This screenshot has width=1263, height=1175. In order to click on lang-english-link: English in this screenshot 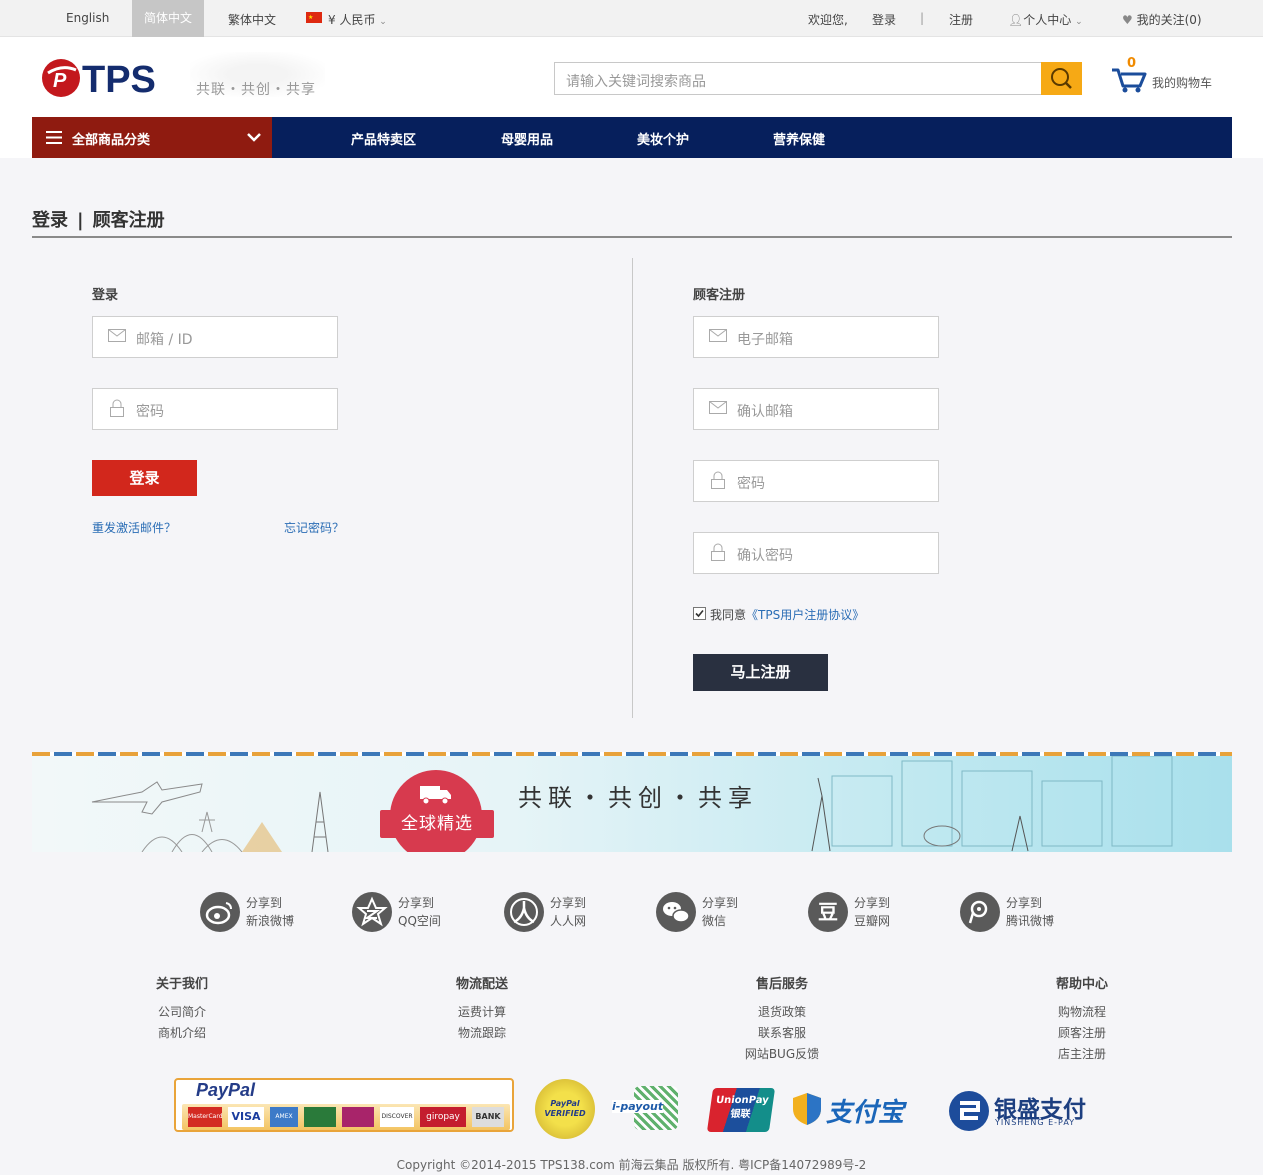, I will do `click(87, 18)`.